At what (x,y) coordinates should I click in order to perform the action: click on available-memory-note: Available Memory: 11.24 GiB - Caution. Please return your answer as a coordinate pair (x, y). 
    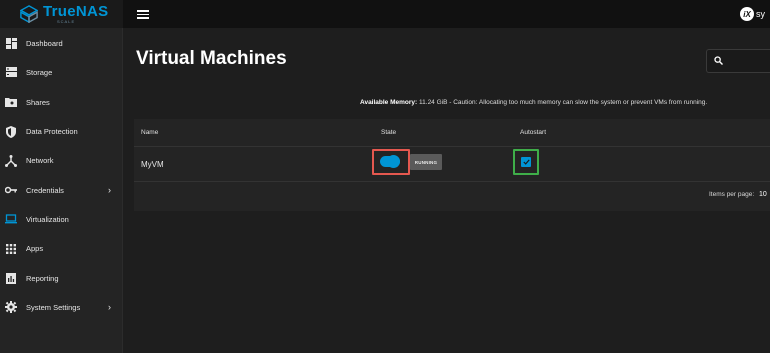
    Looking at the image, I should click on (533, 102).